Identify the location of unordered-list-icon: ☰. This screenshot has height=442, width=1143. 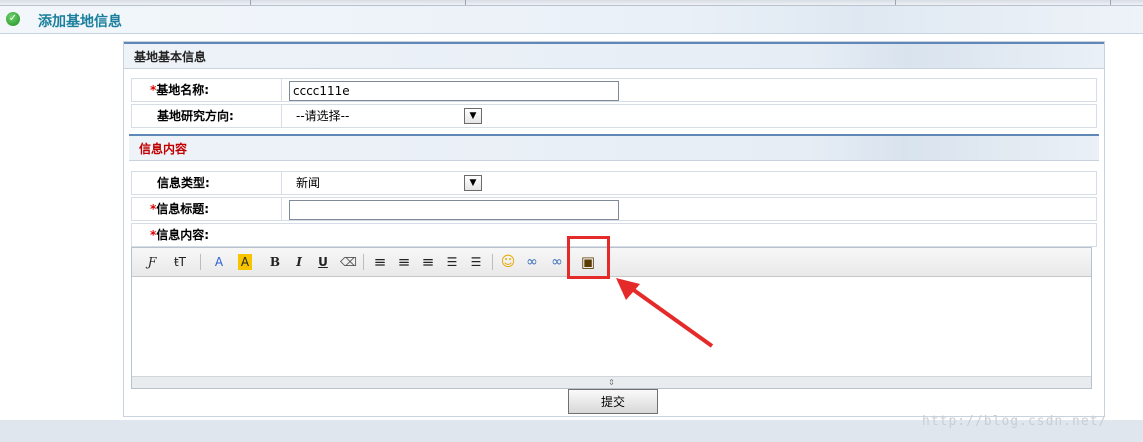
(476, 262).